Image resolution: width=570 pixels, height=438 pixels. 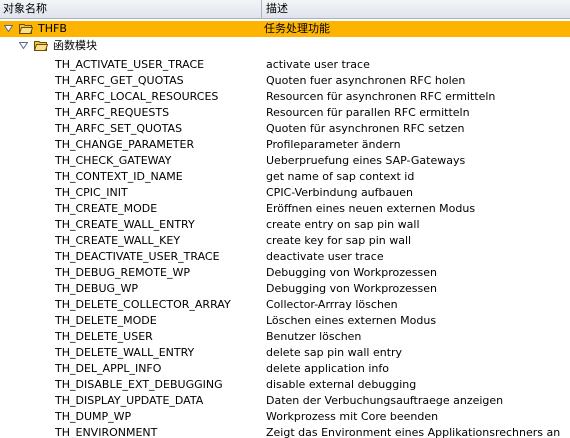 What do you see at coordinates (106, 208) in the screenshot?
I see `function-module-name: TH_CREATE_MODE` at bounding box center [106, 208].